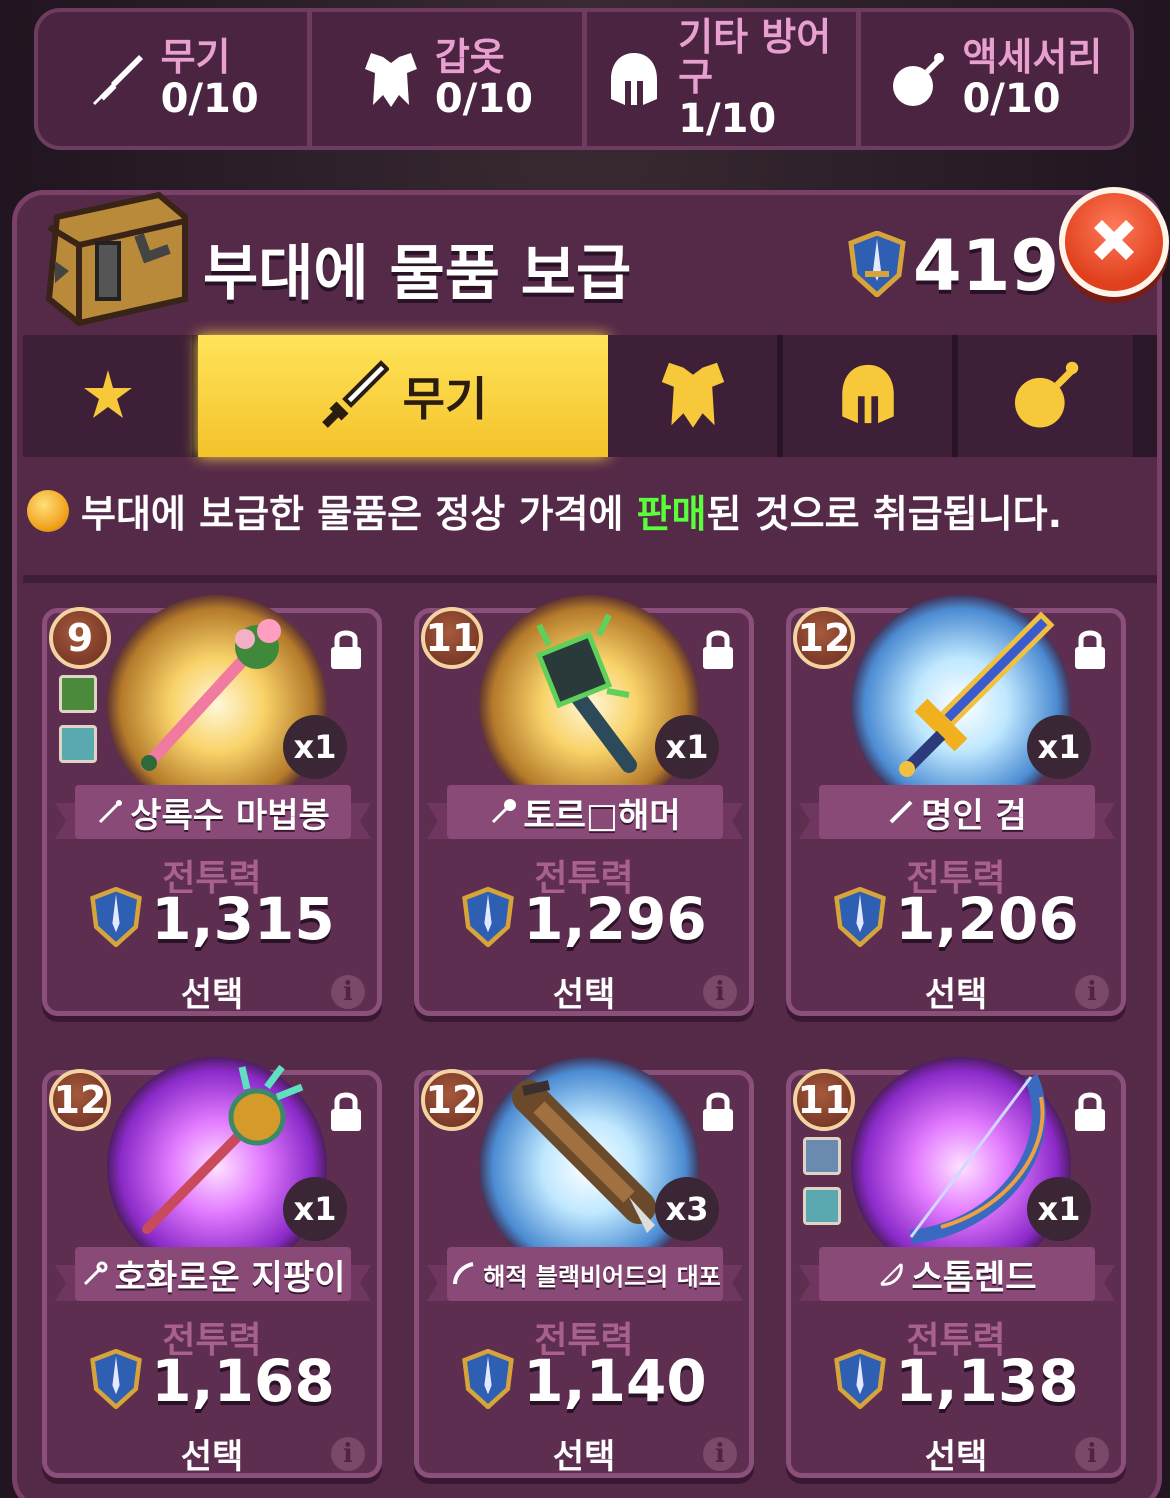 This screenshot has height=1498, width=1170. I want to click on coin-icon, so click(48, 510).